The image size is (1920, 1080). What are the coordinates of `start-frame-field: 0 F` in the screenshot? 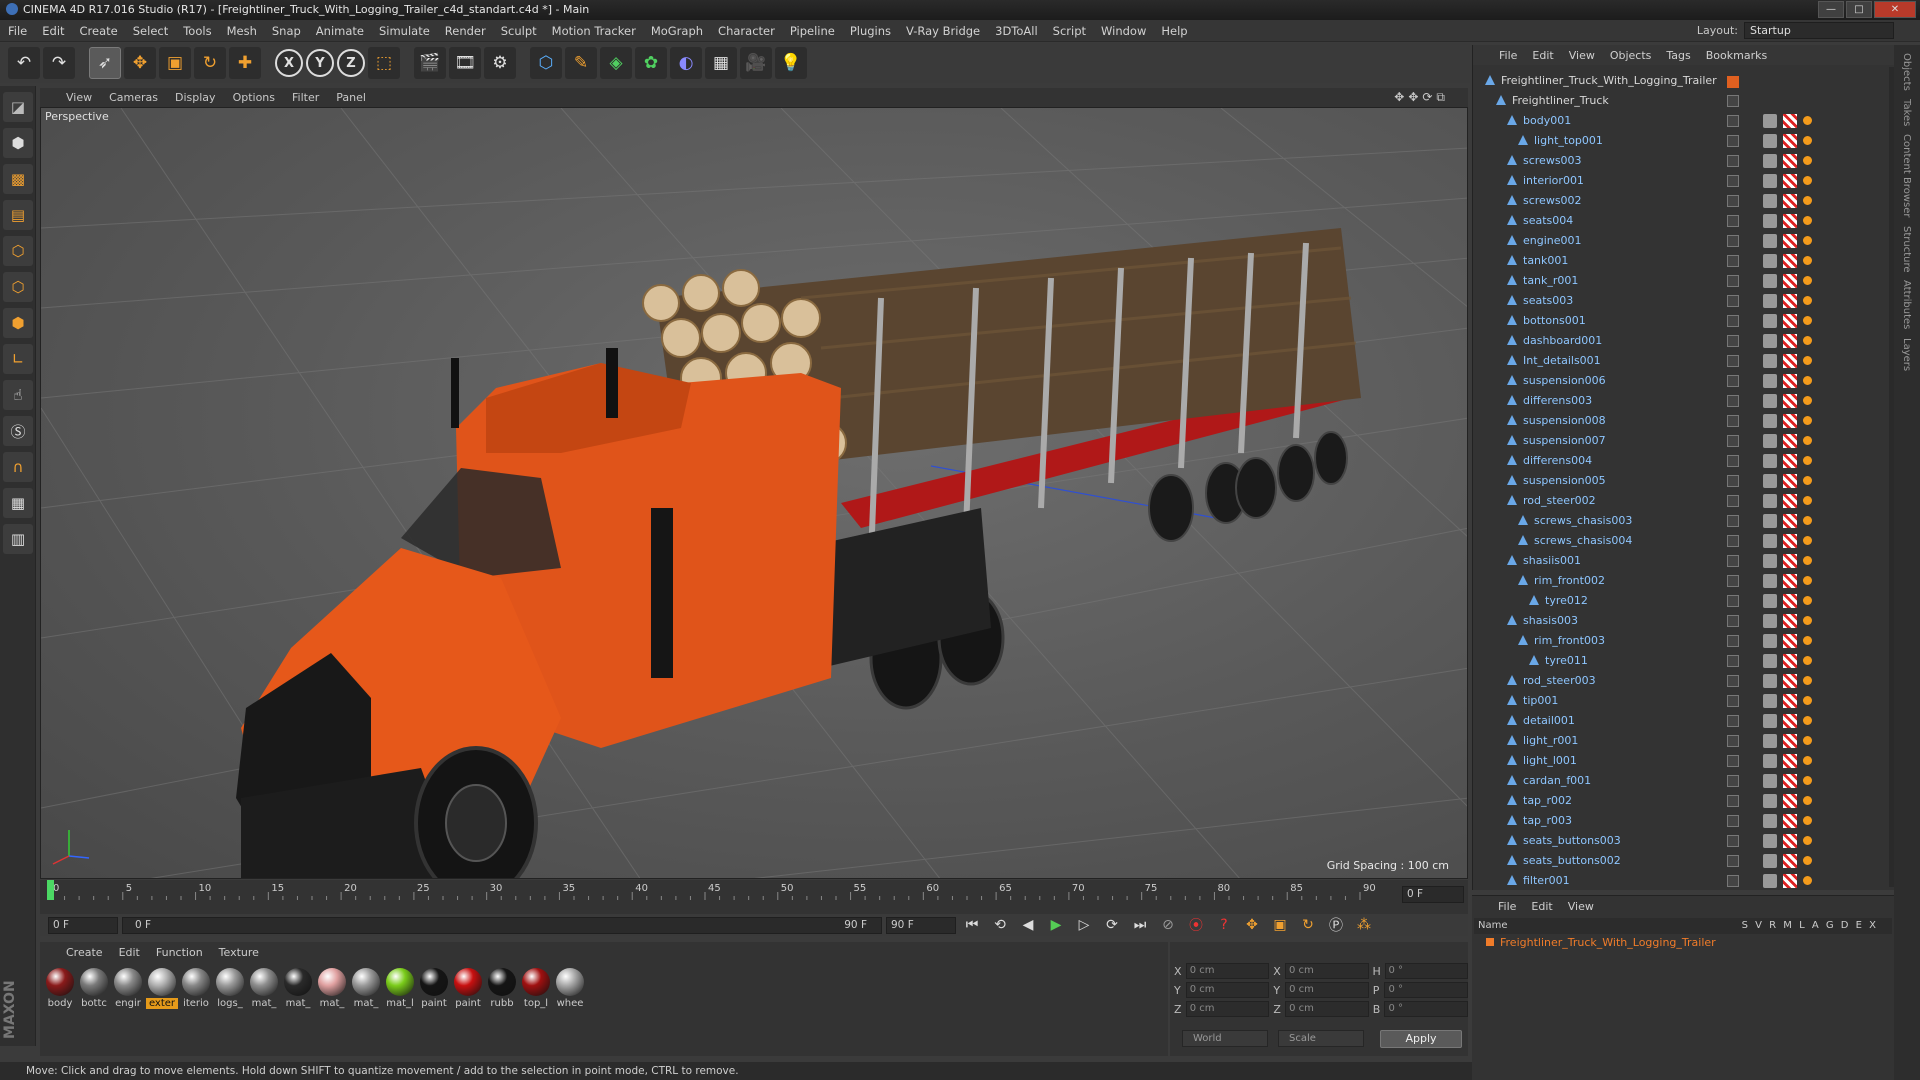 It's located at (83, 925).